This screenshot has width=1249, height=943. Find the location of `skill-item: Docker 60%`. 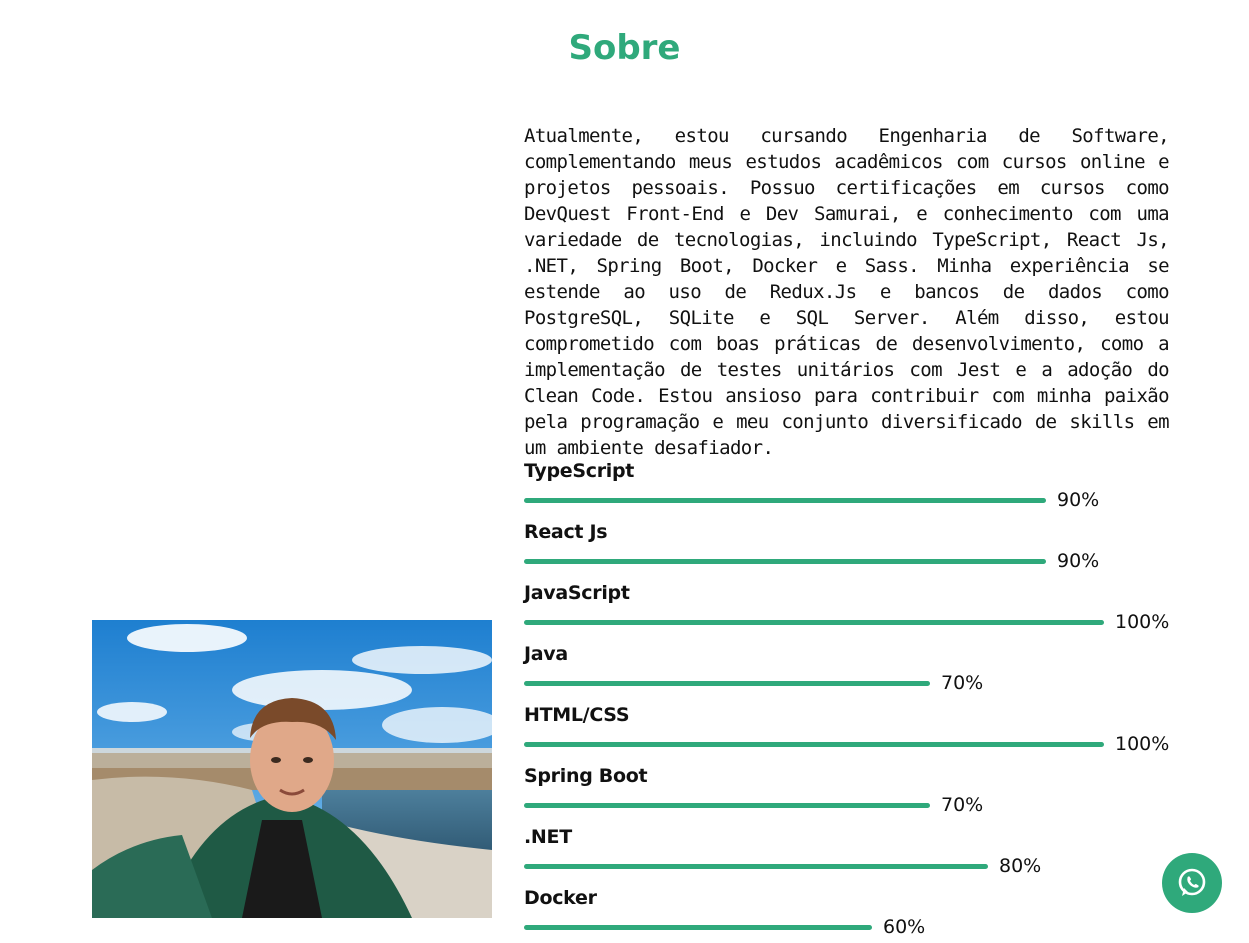

skill-item: Docker 60% is located at coordinates (854, 915).